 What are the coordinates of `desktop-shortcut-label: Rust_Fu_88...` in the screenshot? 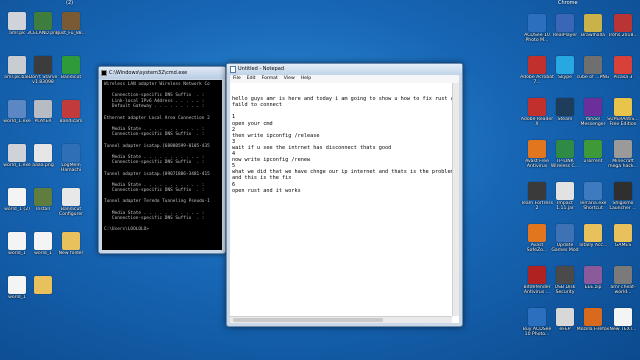 It's located at (71, 33).